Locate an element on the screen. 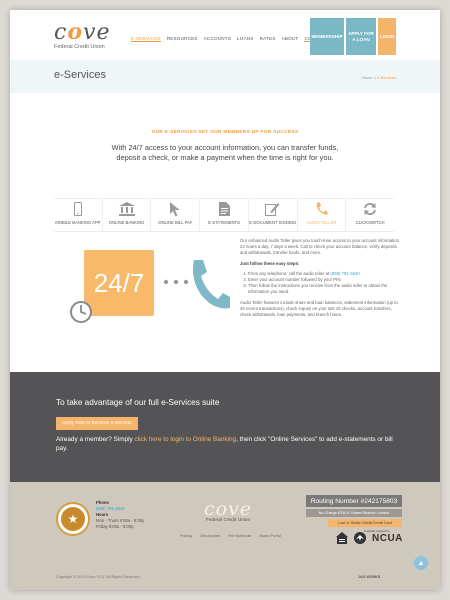  lost-card-button: Lost or Stolen Debit/Credit Card is located at coordinates (365, 523).